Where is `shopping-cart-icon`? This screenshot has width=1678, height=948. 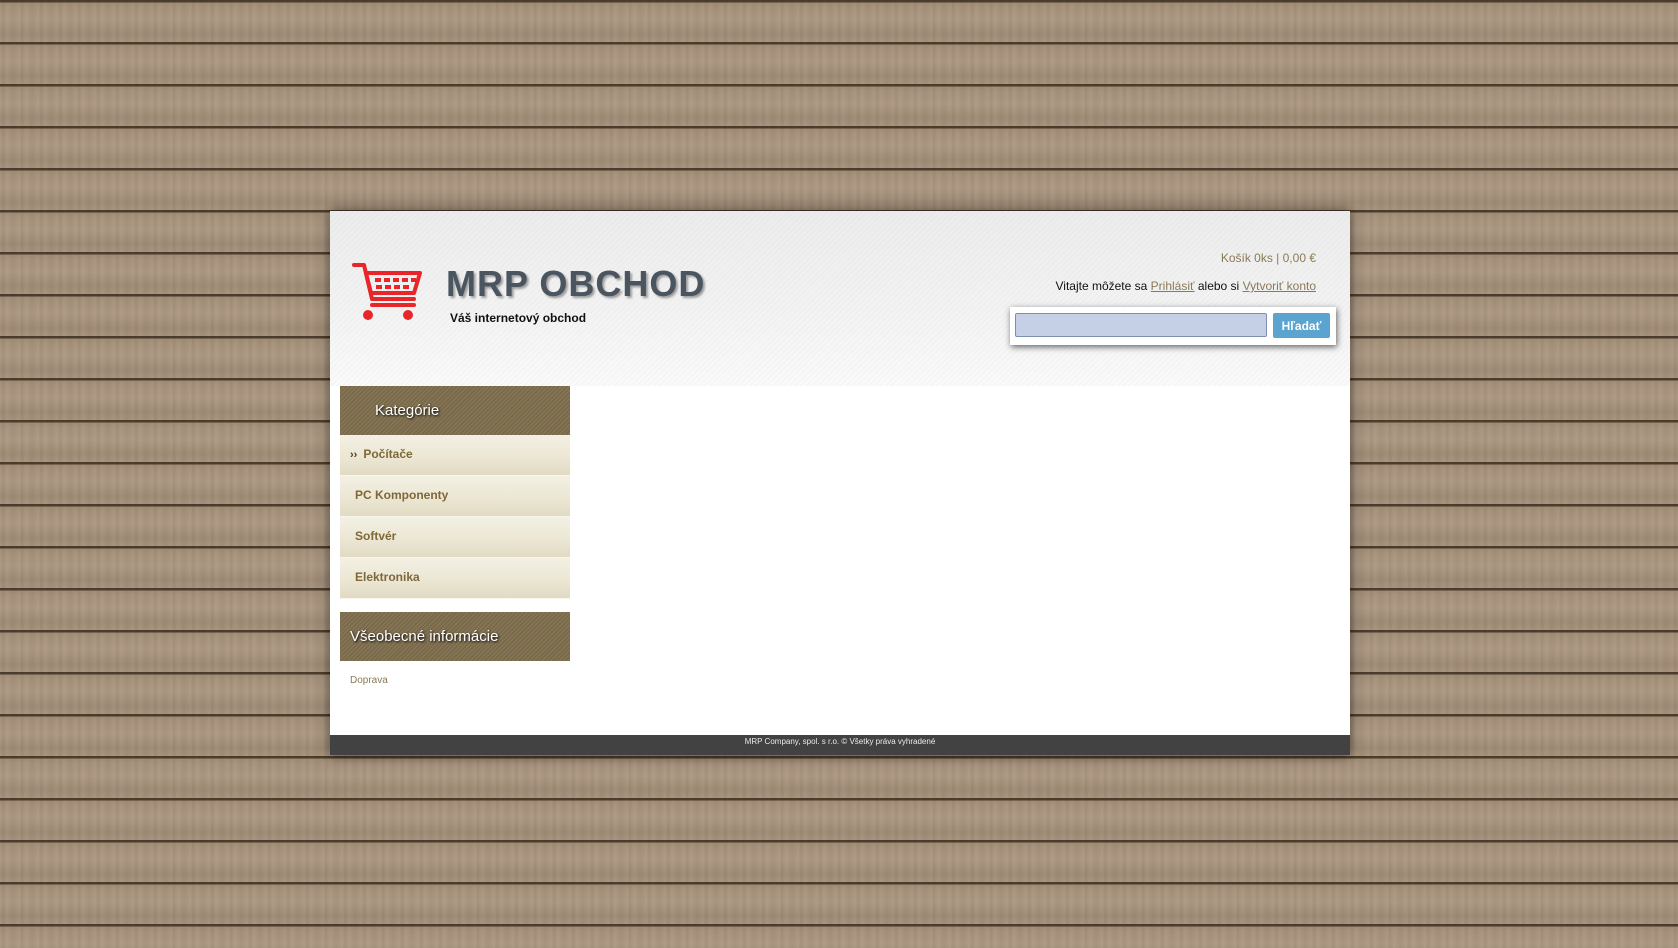 shopping-cart-icon is located at coordinates (389, 293).